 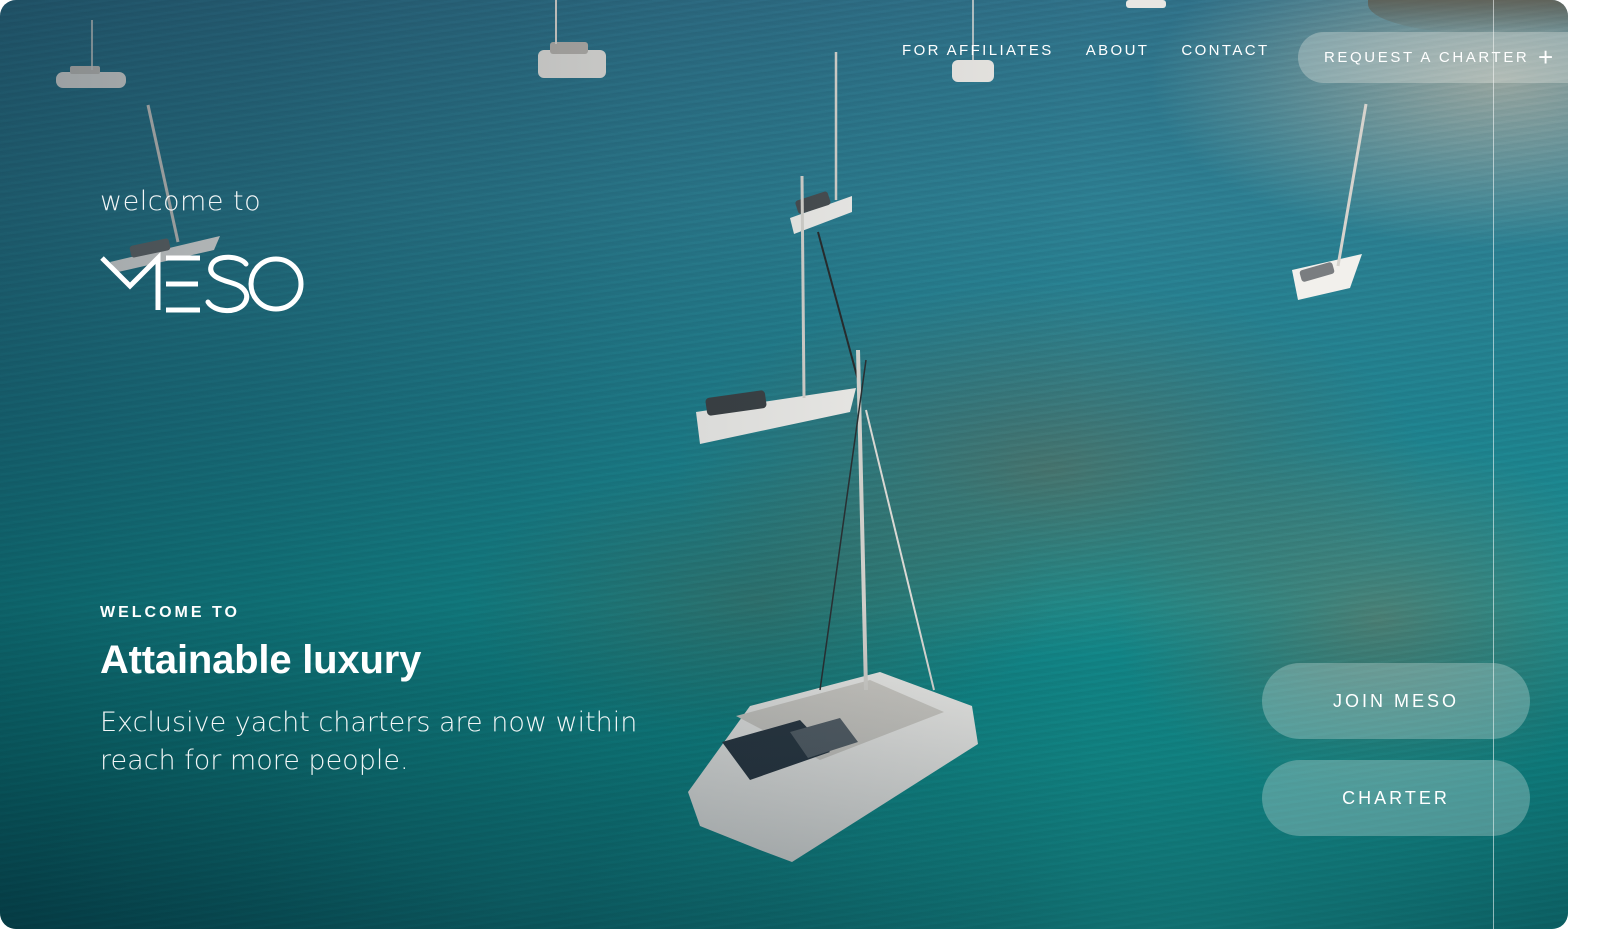 I want to click on nav-about: ABOUT, so click(x=1118, y=50).